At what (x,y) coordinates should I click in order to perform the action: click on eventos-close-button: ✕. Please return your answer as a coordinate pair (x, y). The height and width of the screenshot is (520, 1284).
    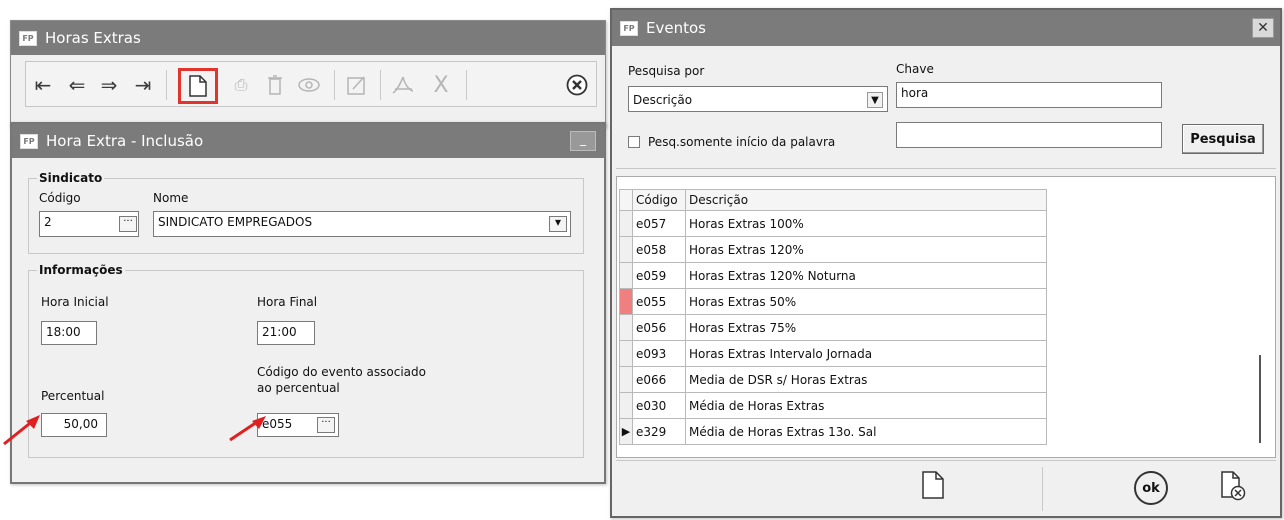
    Looking at the image, I should click on (1263, 28).